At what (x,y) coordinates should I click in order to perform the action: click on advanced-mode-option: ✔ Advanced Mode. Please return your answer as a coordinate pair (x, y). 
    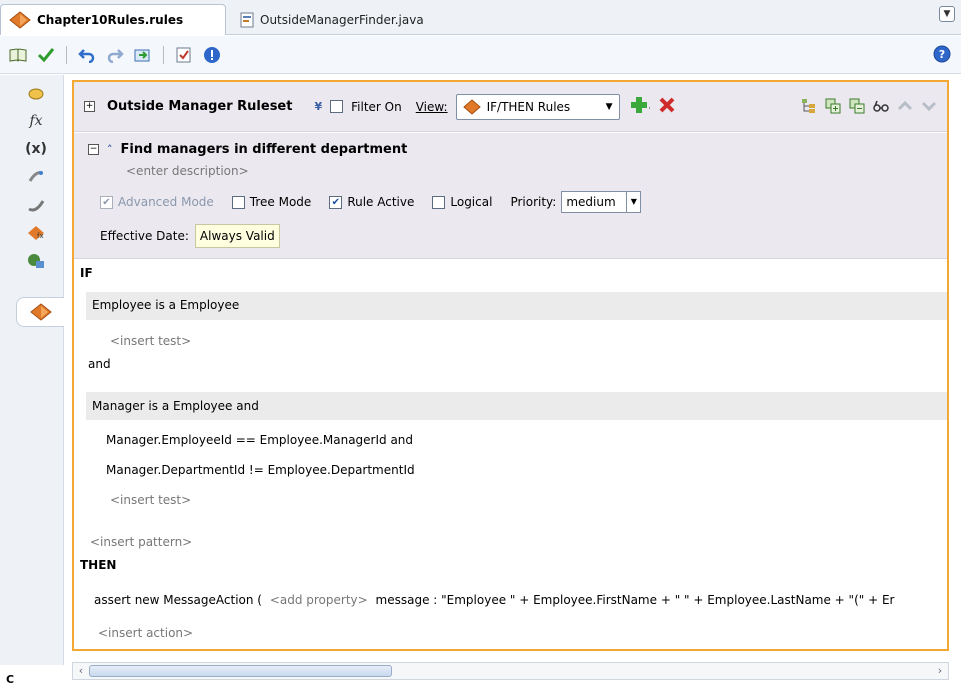
    Looking at the image, I should click on (157, 202).